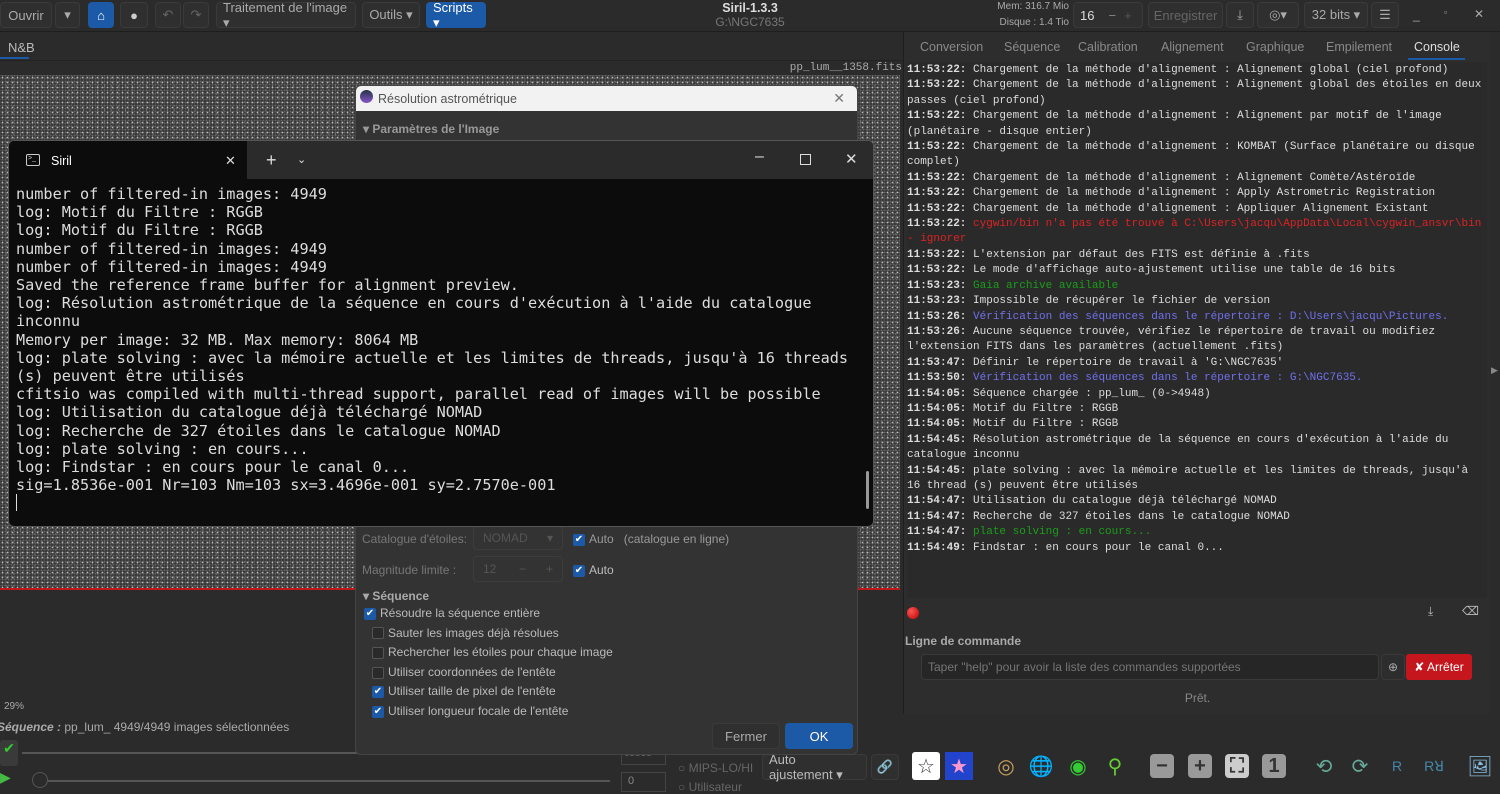 The image size is (1500, 794). I want to click on tab-close-icon: ✕, so click(230, 161).